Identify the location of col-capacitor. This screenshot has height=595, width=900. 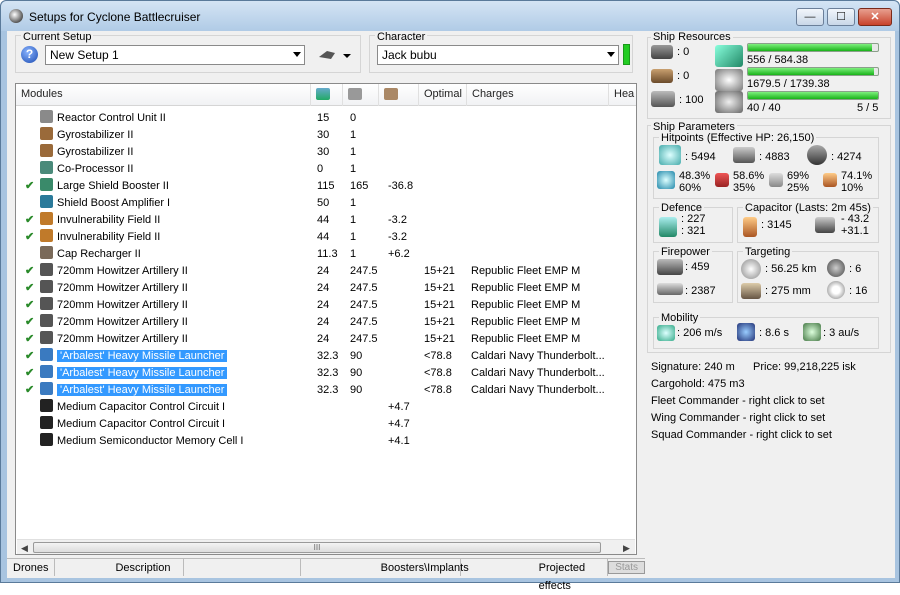
(399, 95).